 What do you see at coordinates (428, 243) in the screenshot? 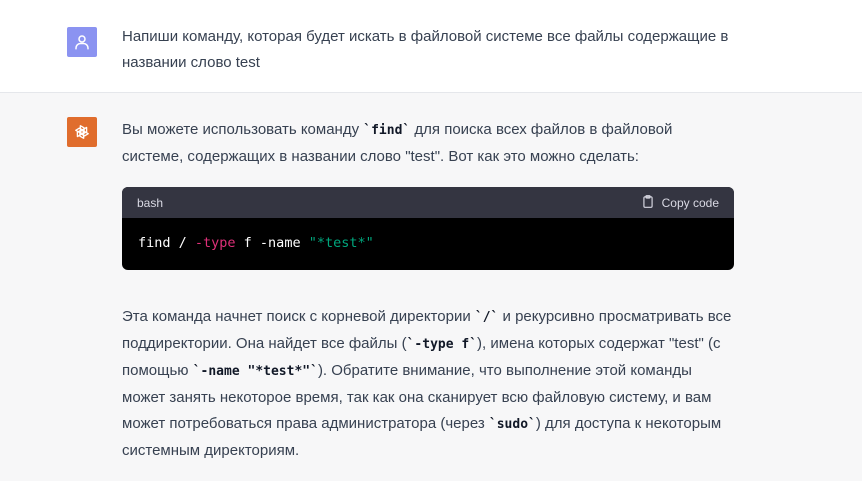
I see `code-content: find / -type f -name "*test*"` at bounding box center [428, 243].